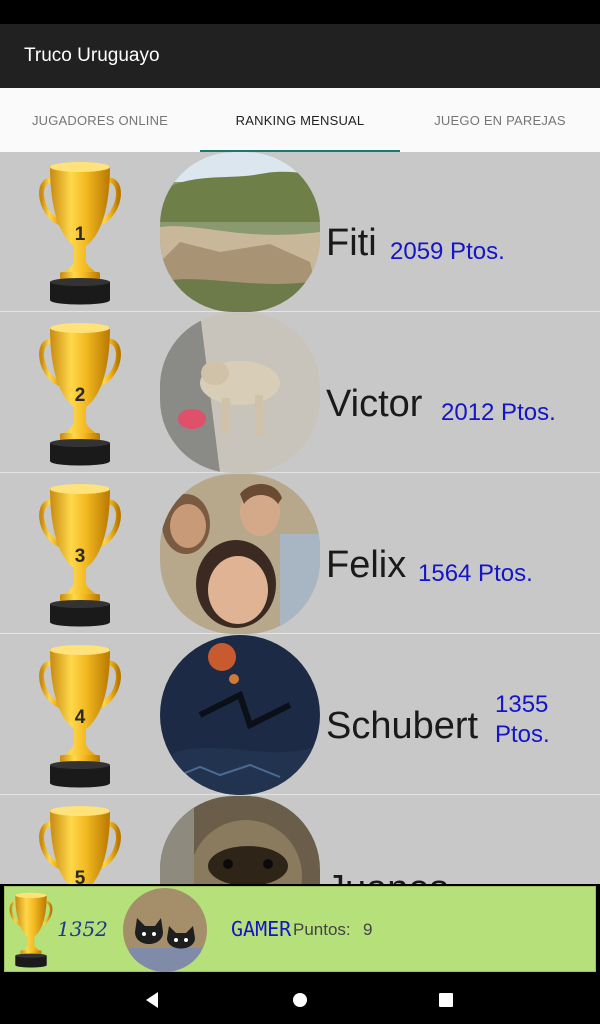 The width and height of the screenshot is (600, 1024). I want to click on status-bar, so click(300, 12).